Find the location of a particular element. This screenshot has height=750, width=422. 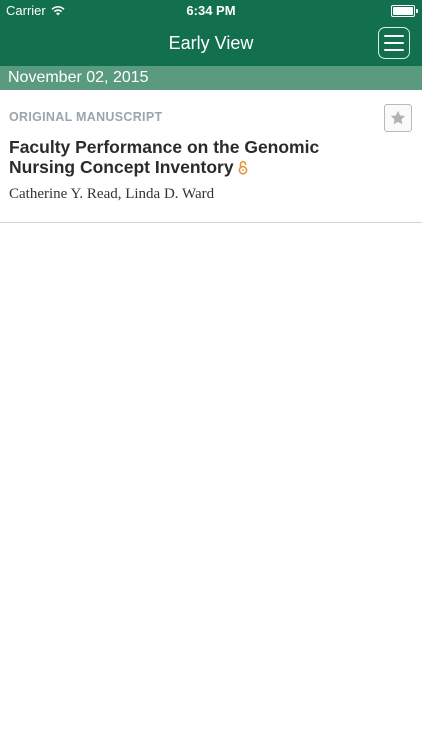

navigation-bar: Early View is located at coordinates (211, 44).